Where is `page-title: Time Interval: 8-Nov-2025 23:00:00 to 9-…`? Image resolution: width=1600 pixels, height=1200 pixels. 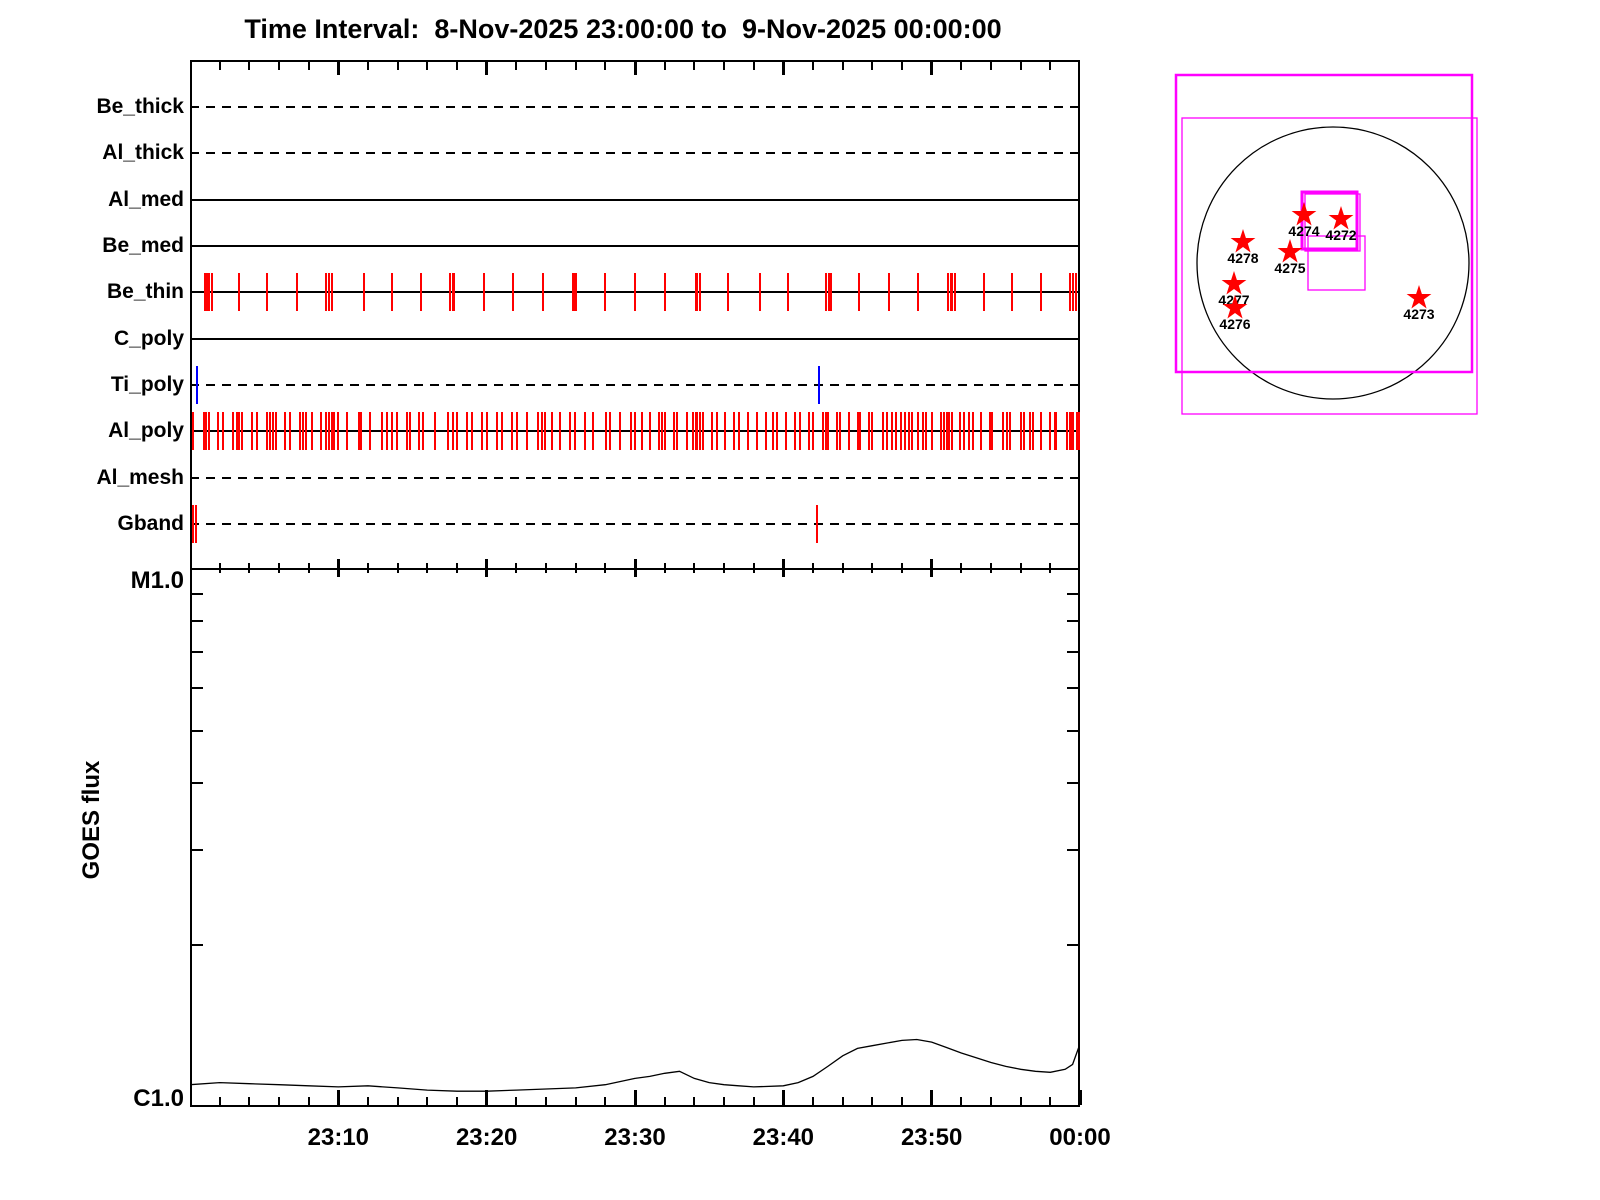
page-title: Time Interval: 8-Nov-2025 23:00:00 to 9-… is located at coordinates (623, 29).